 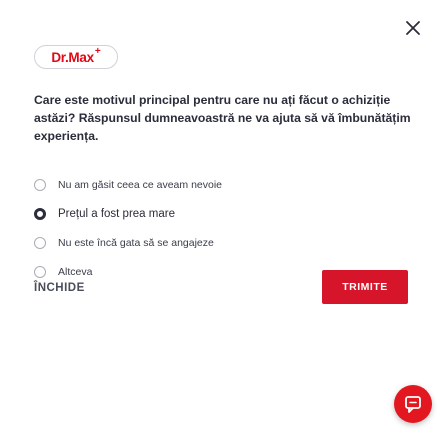 I want to click on chat-icon, so click(x=413, y=404).